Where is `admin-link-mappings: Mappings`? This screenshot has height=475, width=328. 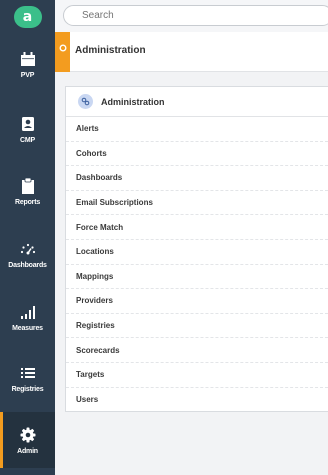 admin-link-mappings: Mappings is located at coordinates (197, 277).